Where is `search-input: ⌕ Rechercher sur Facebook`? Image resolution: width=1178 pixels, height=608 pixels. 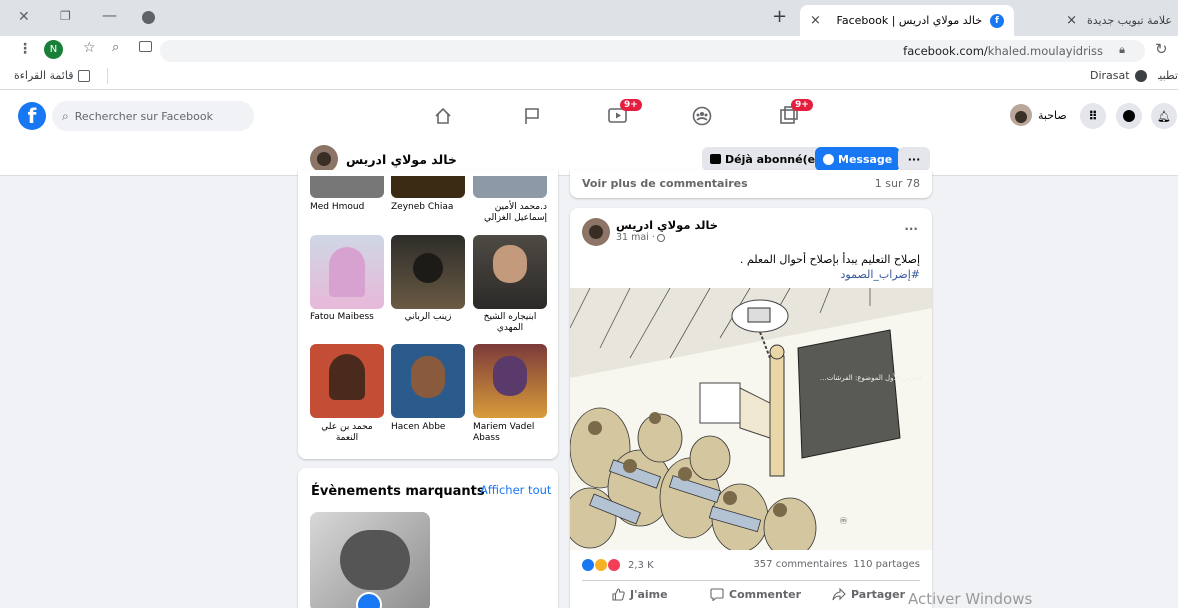 search-input: ⌕ Rechercher sur Facebook is located at coordinates (153, 116).